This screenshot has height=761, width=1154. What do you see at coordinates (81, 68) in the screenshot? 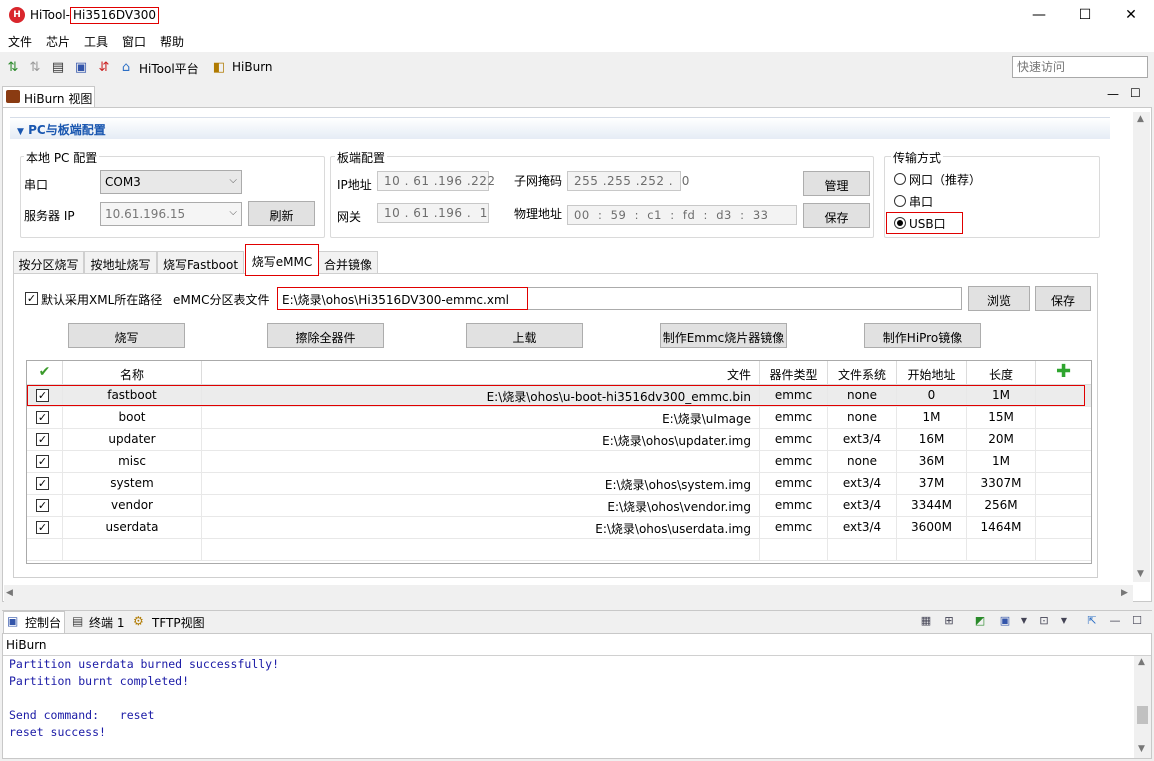
I see `monitor-icon: ▣` at bounding box center [81, 68].